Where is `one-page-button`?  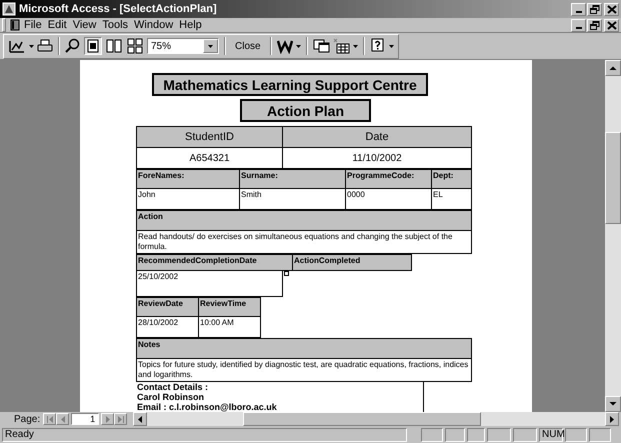 one-page-button is located at coordinates (93, 46).